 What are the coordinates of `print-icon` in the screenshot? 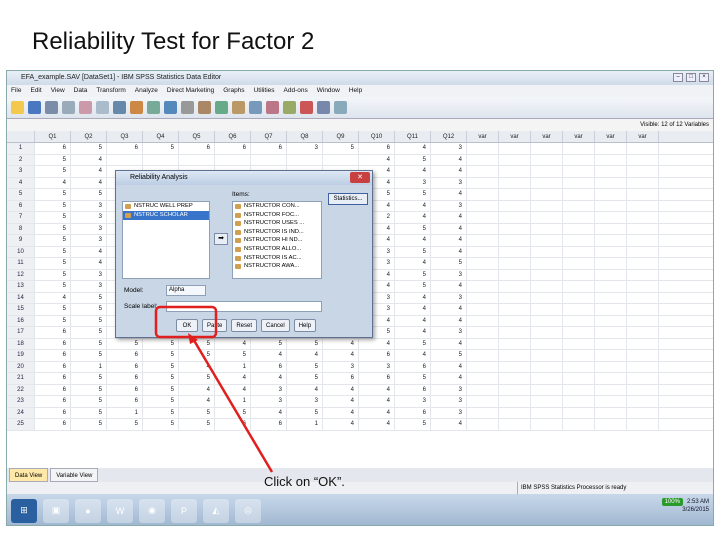 It's located at (51, 107).